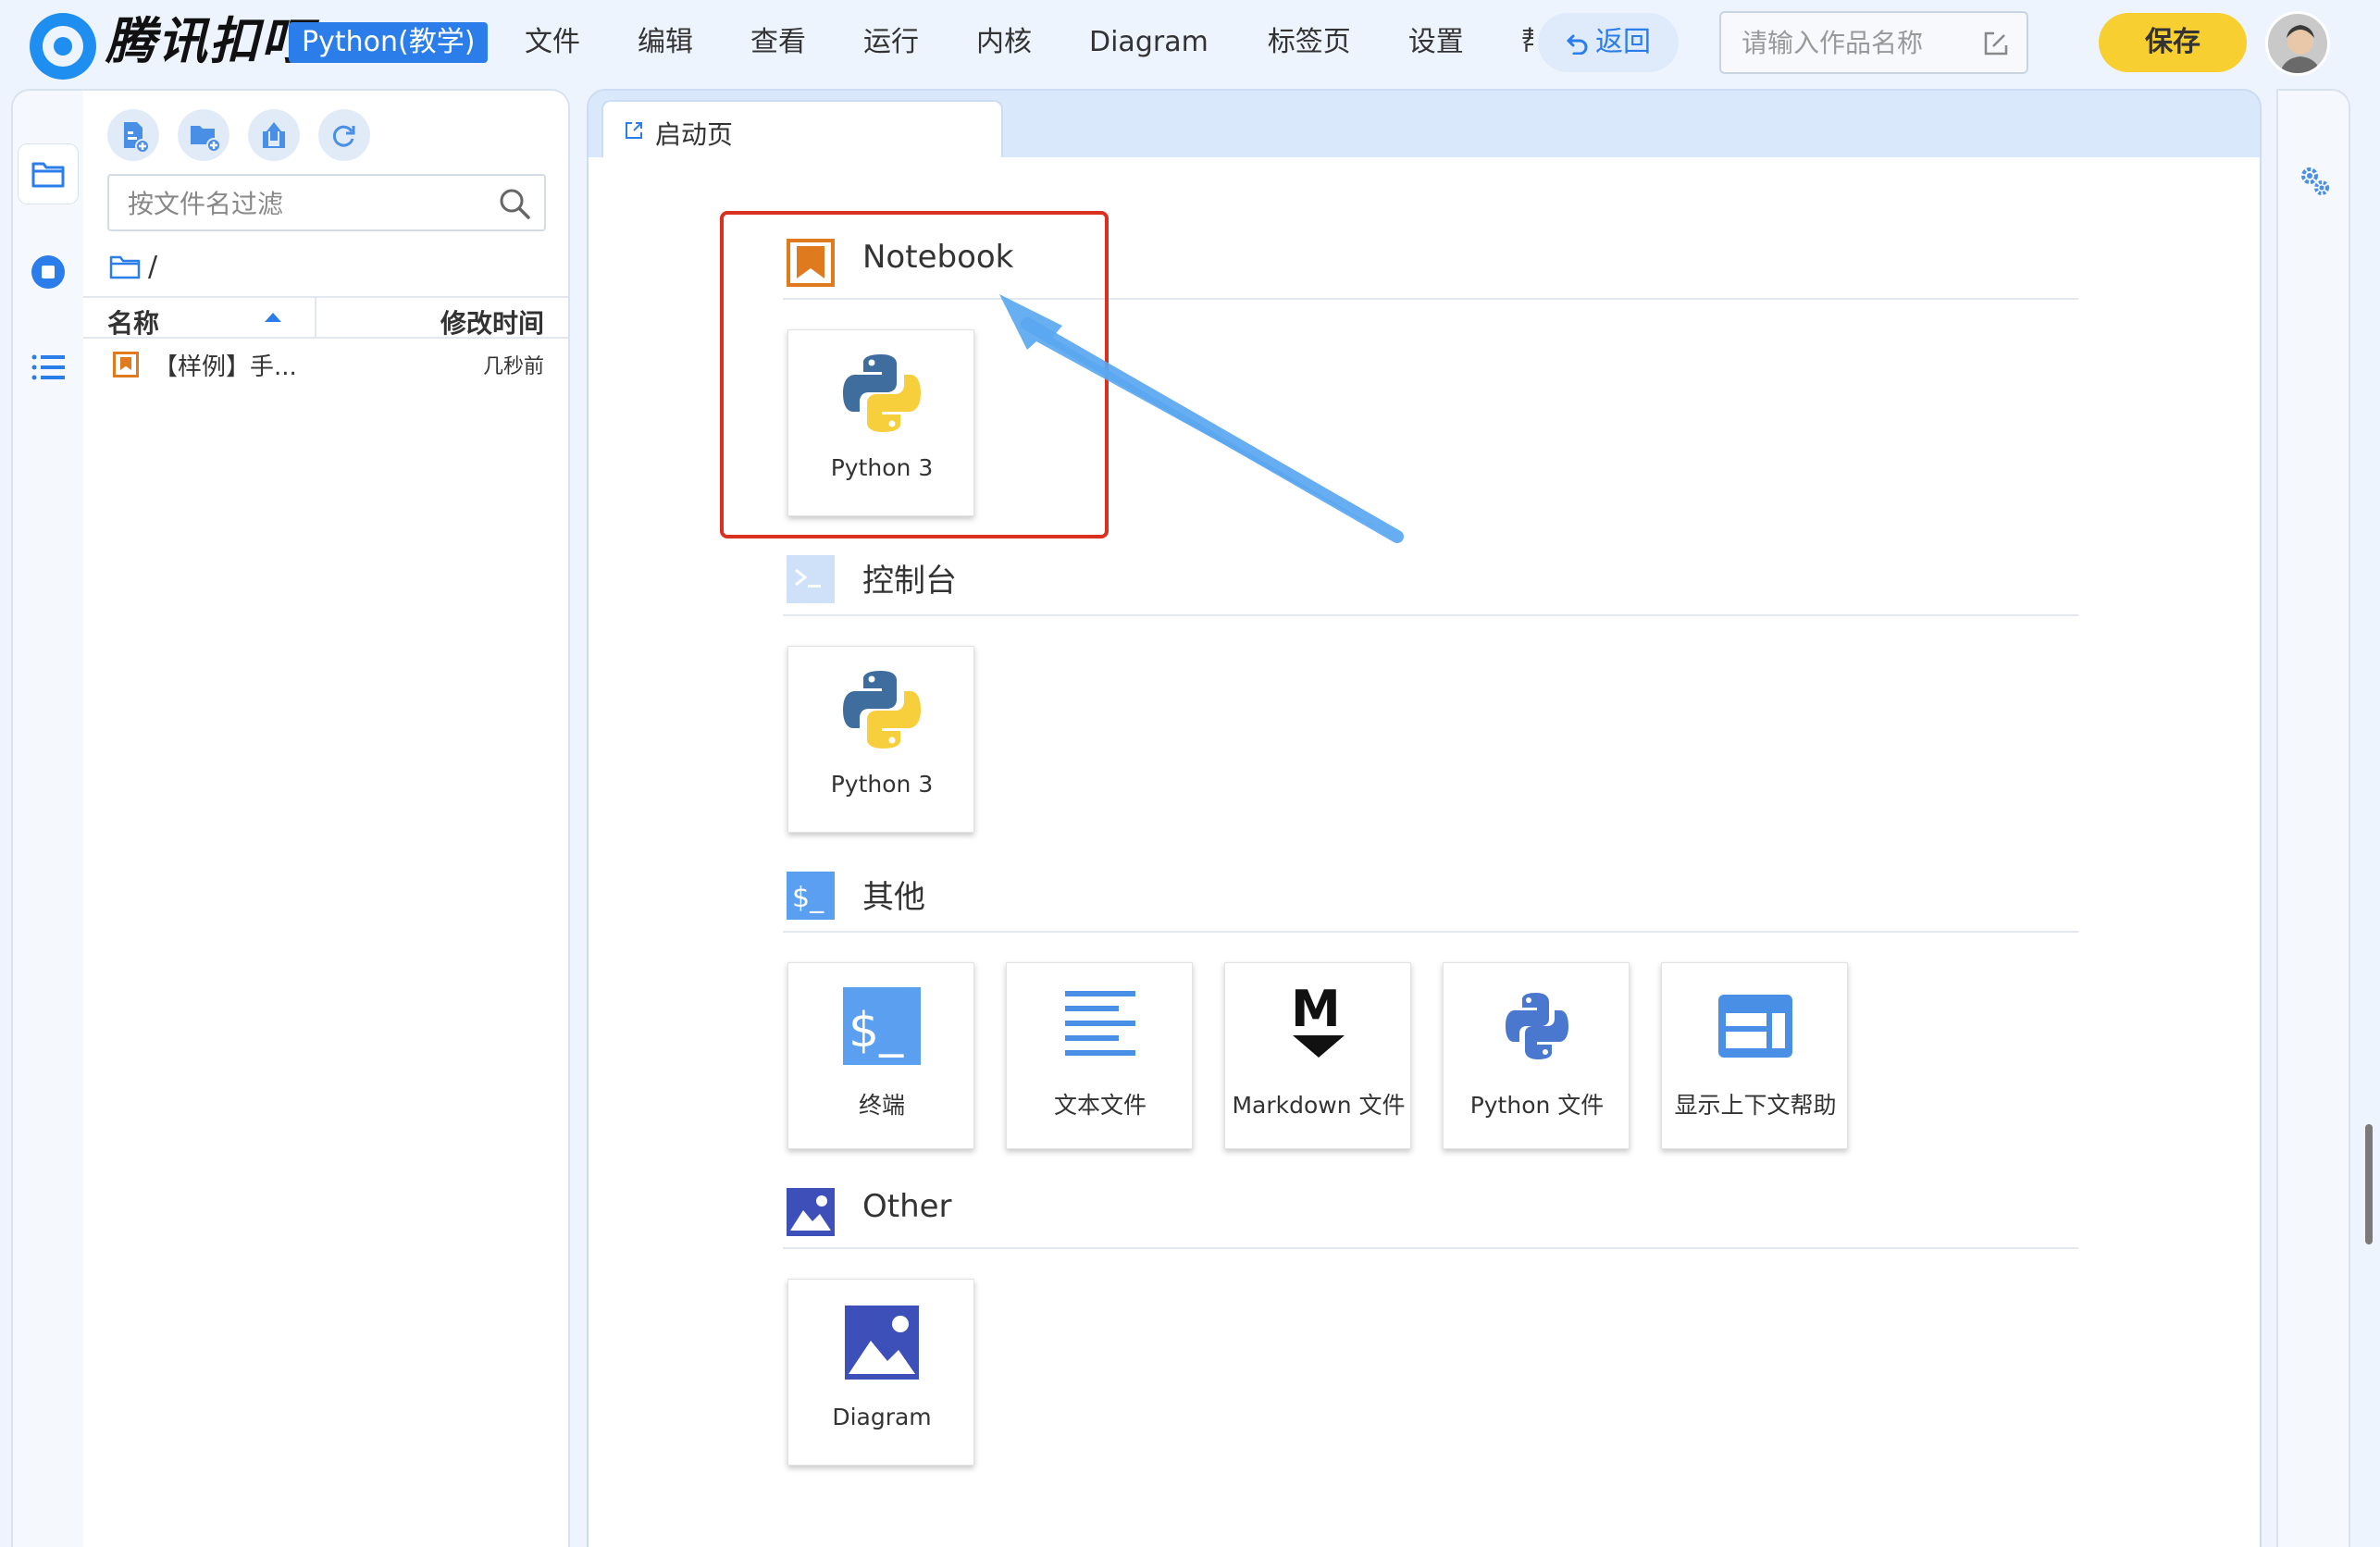 This screenshot has width=2380, height=1547. I want to click on card-label: 显示上下文帮助, so click(1755, 1105).